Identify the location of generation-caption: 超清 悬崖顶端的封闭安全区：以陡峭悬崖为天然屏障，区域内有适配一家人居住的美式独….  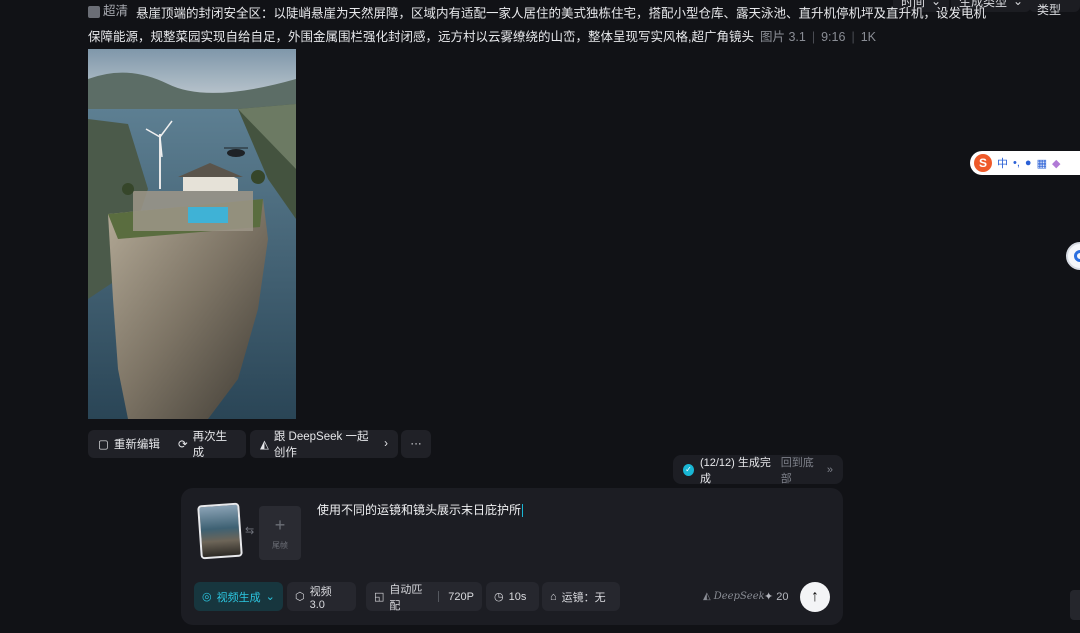
(538, 24).